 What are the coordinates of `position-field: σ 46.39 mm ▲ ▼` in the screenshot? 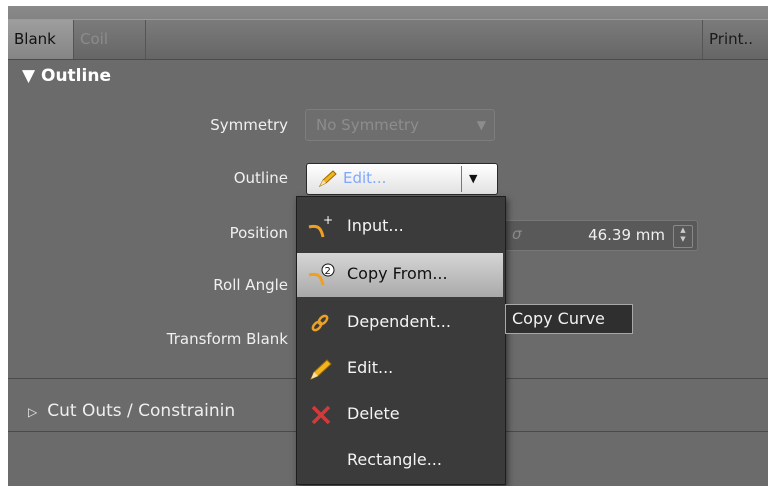 It's located at (600, 235).